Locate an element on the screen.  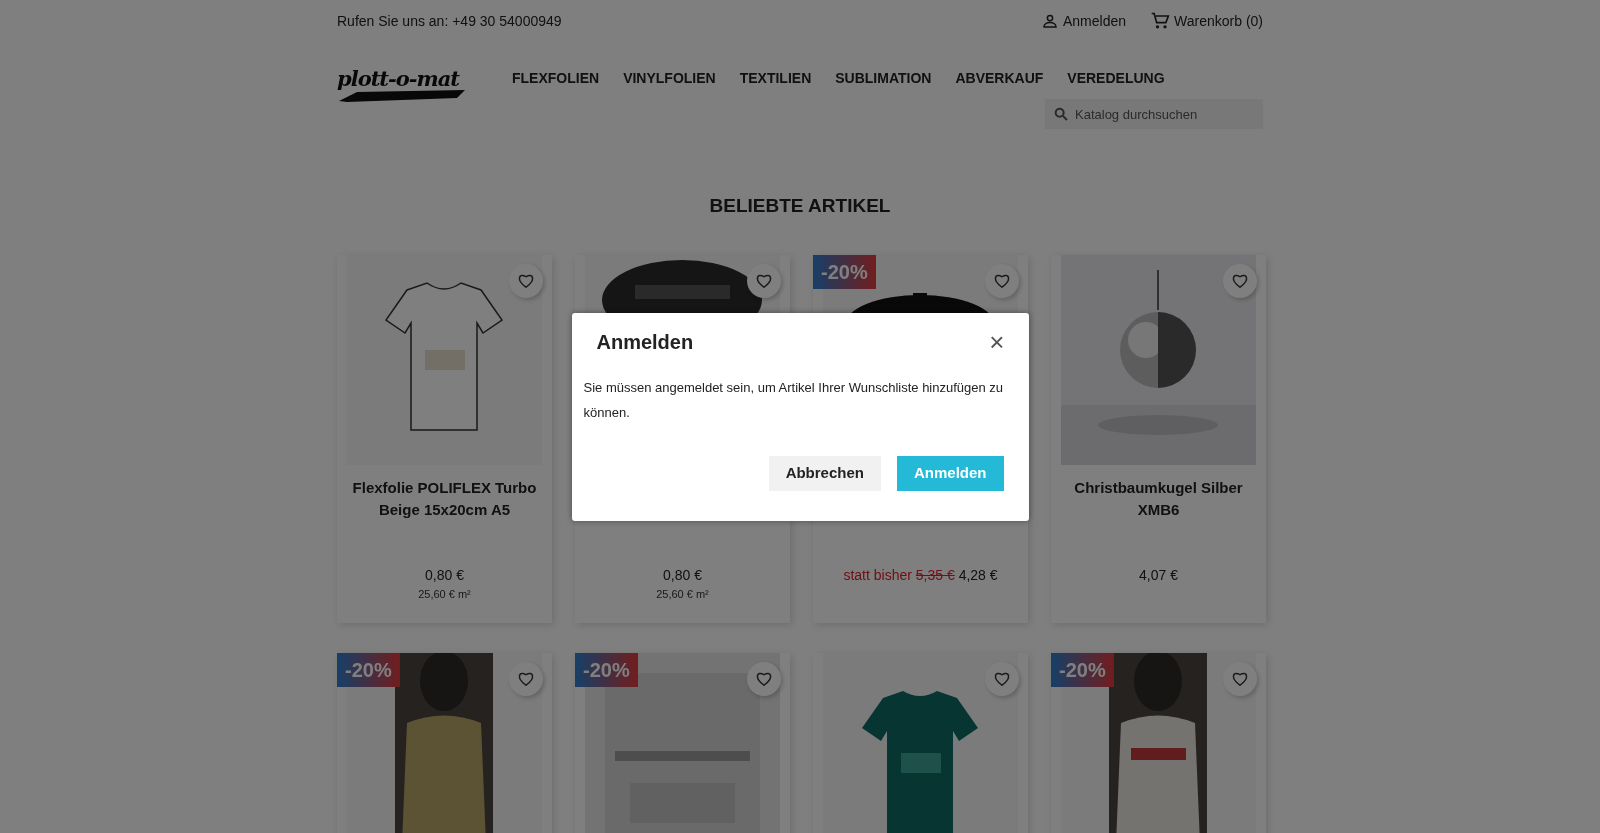
search-field: Katalog durchsuchen is located at coordinates (1154, 114).